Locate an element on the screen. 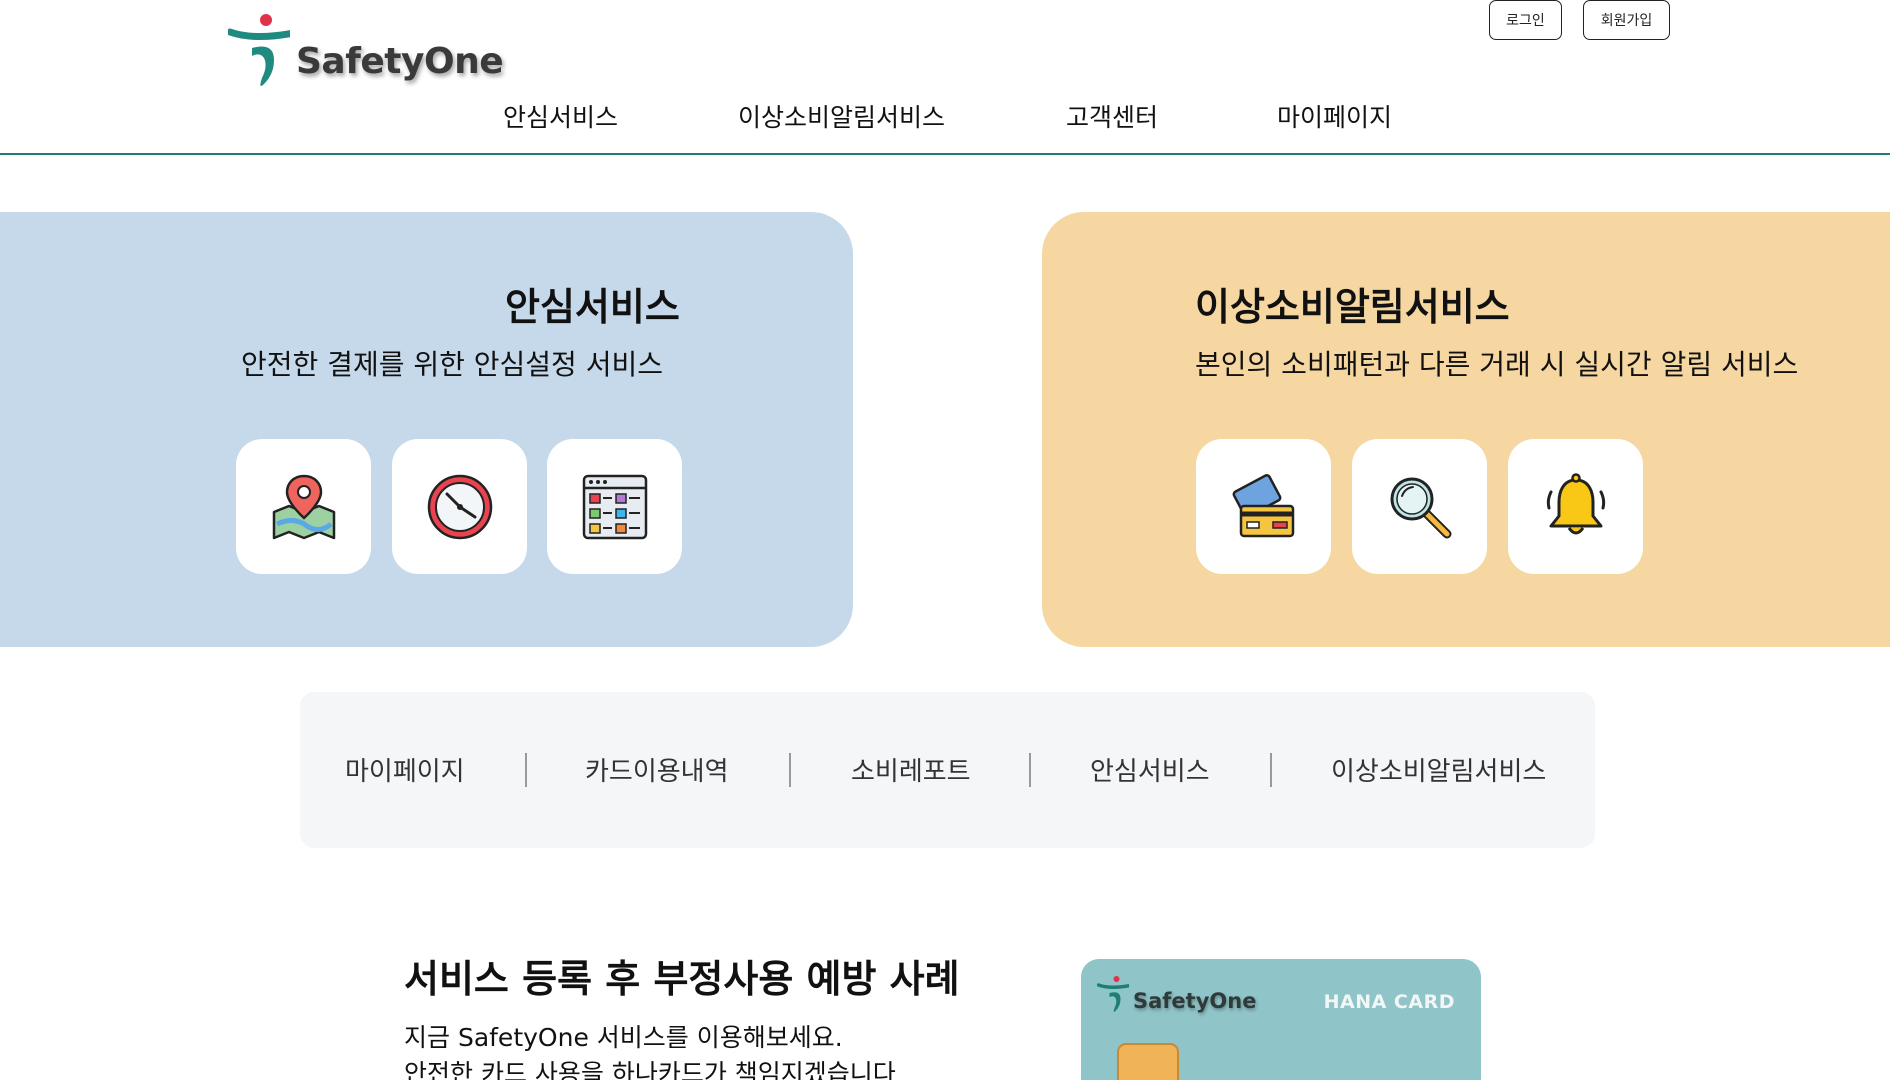 The image size is (1890, 1080). safe-service-subtitle: 안전한 결제를 위한 안심설정 서비스 is located at coordinates (452, 364).